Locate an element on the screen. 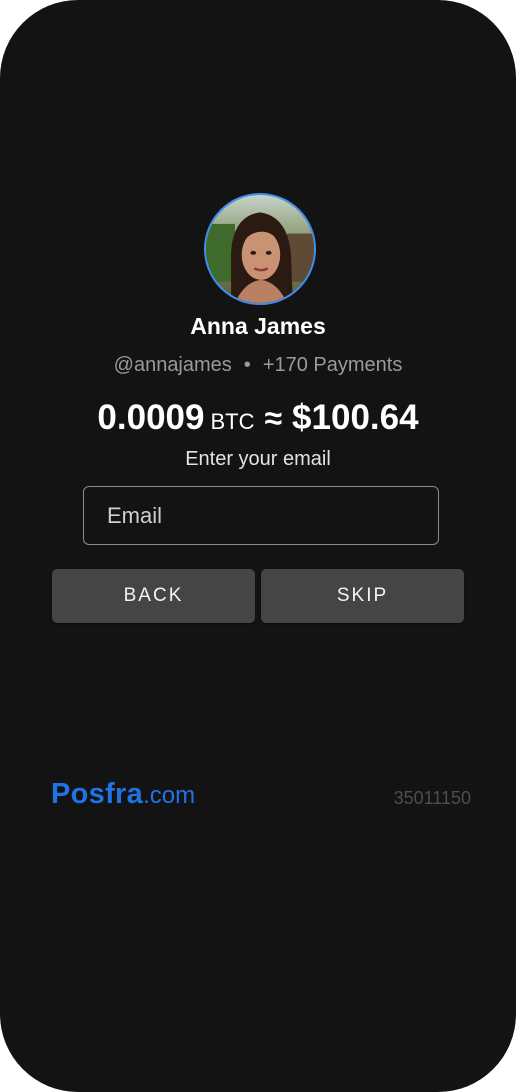  profile-name: Anna James is located at coordinates (258, 326).